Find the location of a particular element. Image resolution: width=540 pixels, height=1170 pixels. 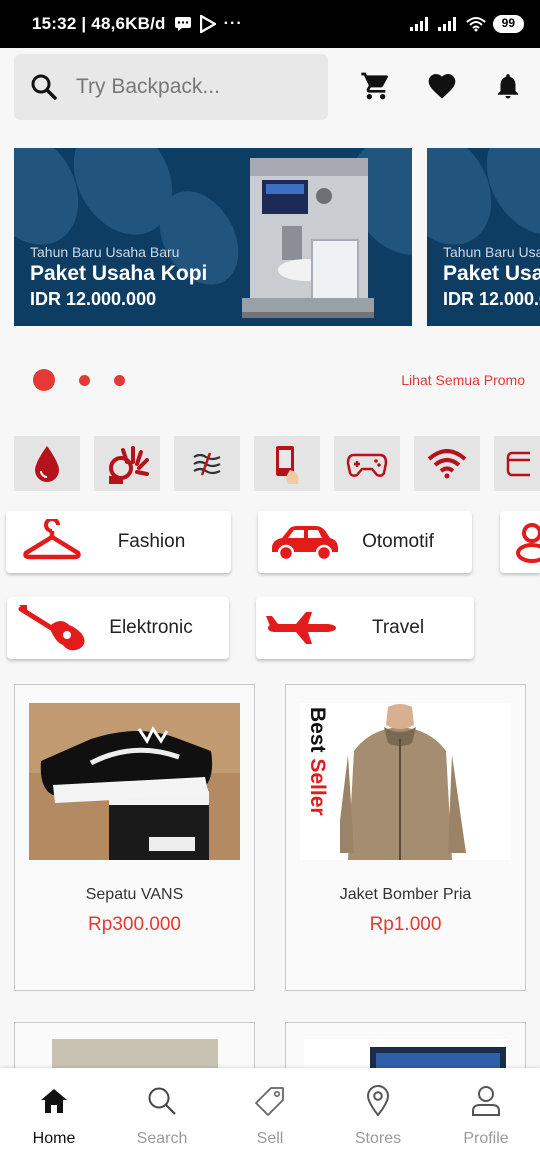

category-otomotif: Otomotif is located at coordinates (365, 542).